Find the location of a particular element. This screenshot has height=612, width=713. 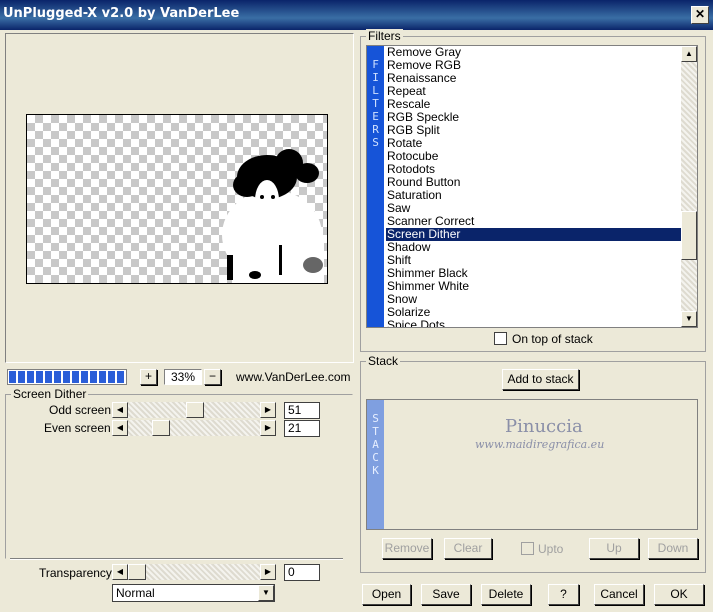

preview-image is located at coordinates (273, 216).